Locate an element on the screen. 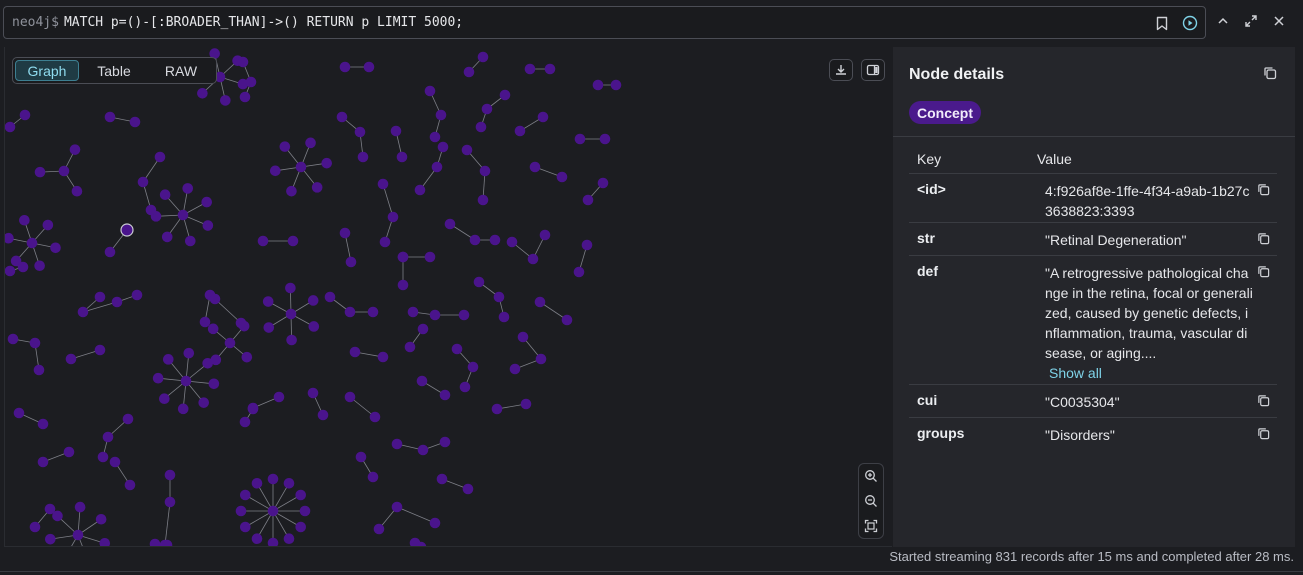 The width and height of the screenshot is (1303, 575). collapse-icon is located at coordinates (1223, 21).